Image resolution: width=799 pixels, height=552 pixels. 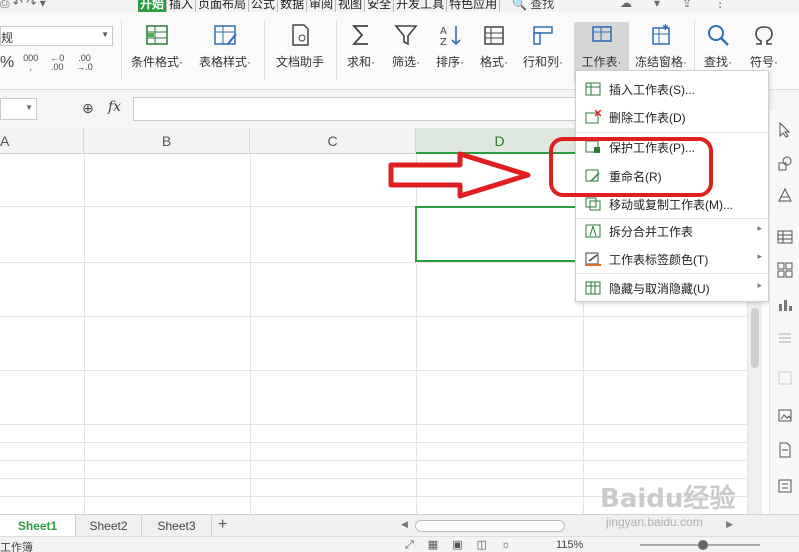 I want to click on tab-home: 开始, so click(x=153, y=6).